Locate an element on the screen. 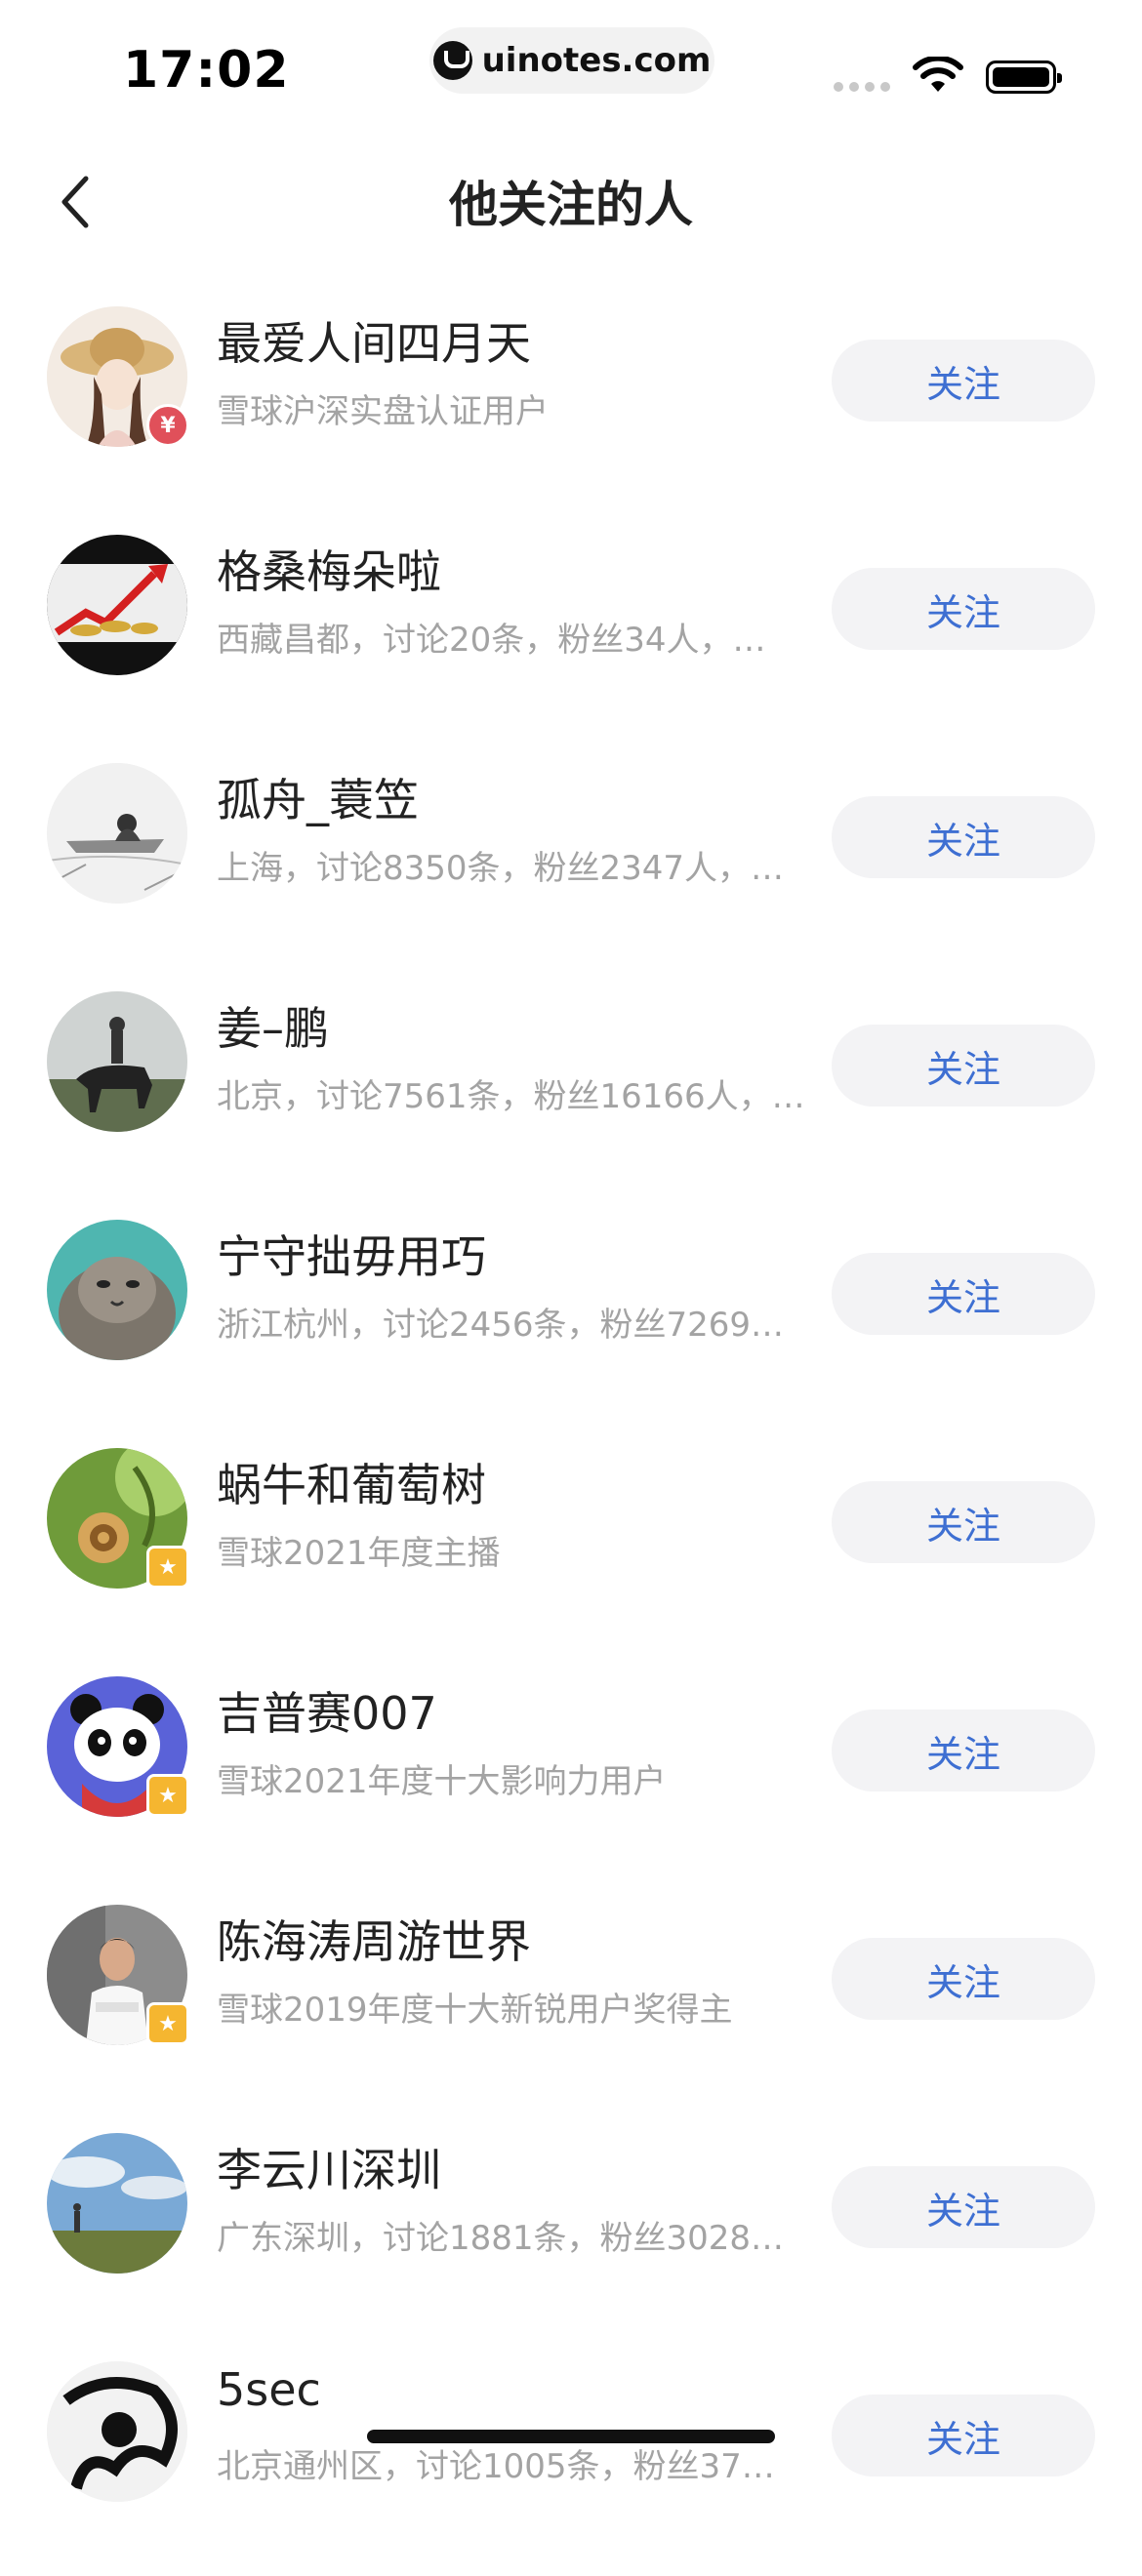  user-desc: 雪球2021年度十大影响力用户 is located at coordinates (442, 1781).